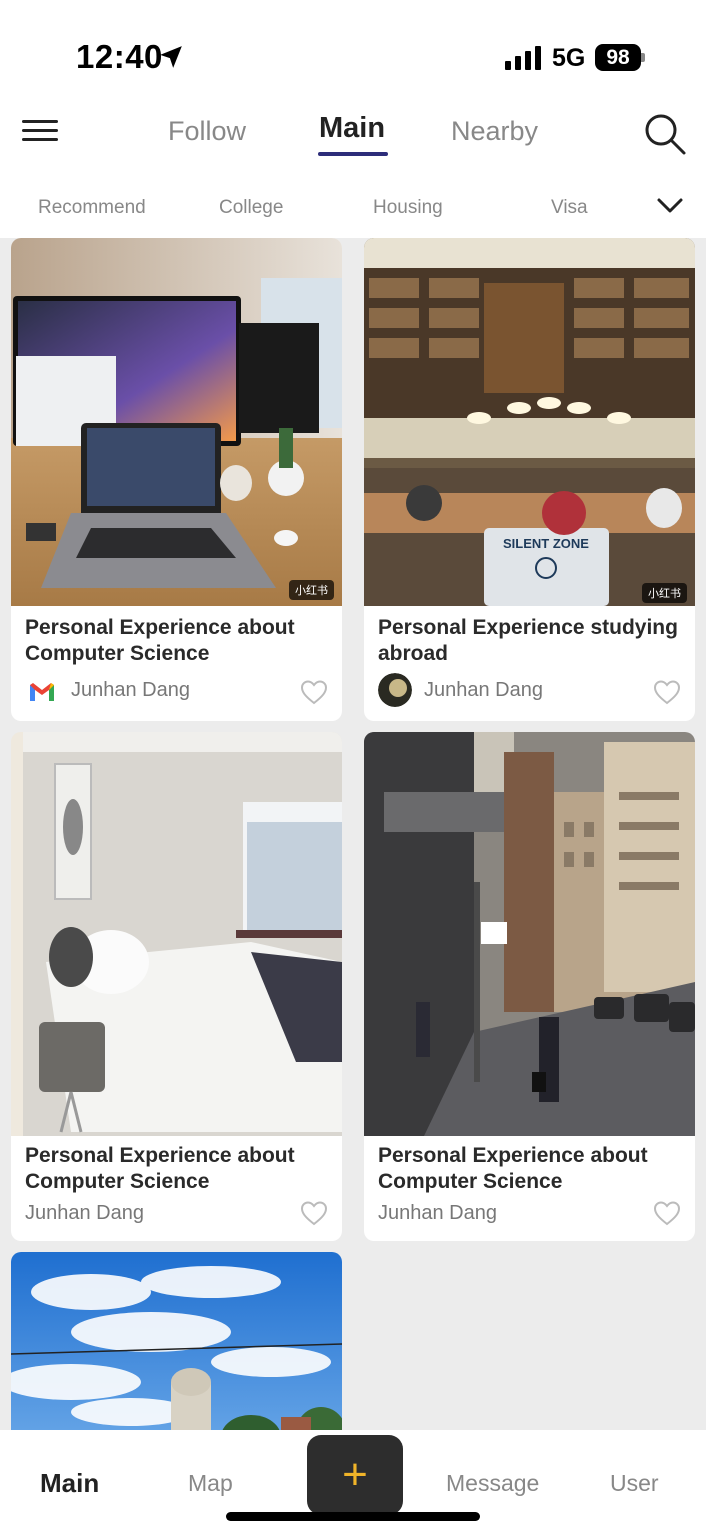  What do you see at coordinates (492, 1483) in the screenshot?
I see `nav-message: Message` at bounding box center [492, 1483].